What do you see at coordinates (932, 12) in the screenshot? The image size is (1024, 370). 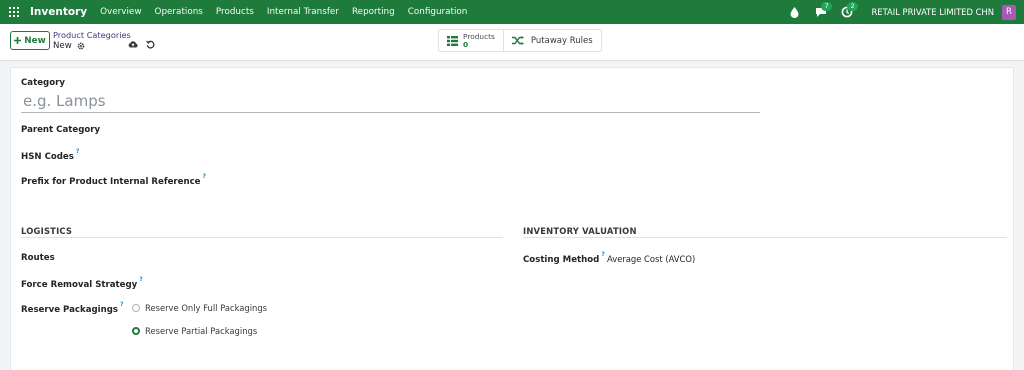 I see `company-switcher: RETAIL PRIVATE LIMITED CHN` at bounding box center [932, 12].